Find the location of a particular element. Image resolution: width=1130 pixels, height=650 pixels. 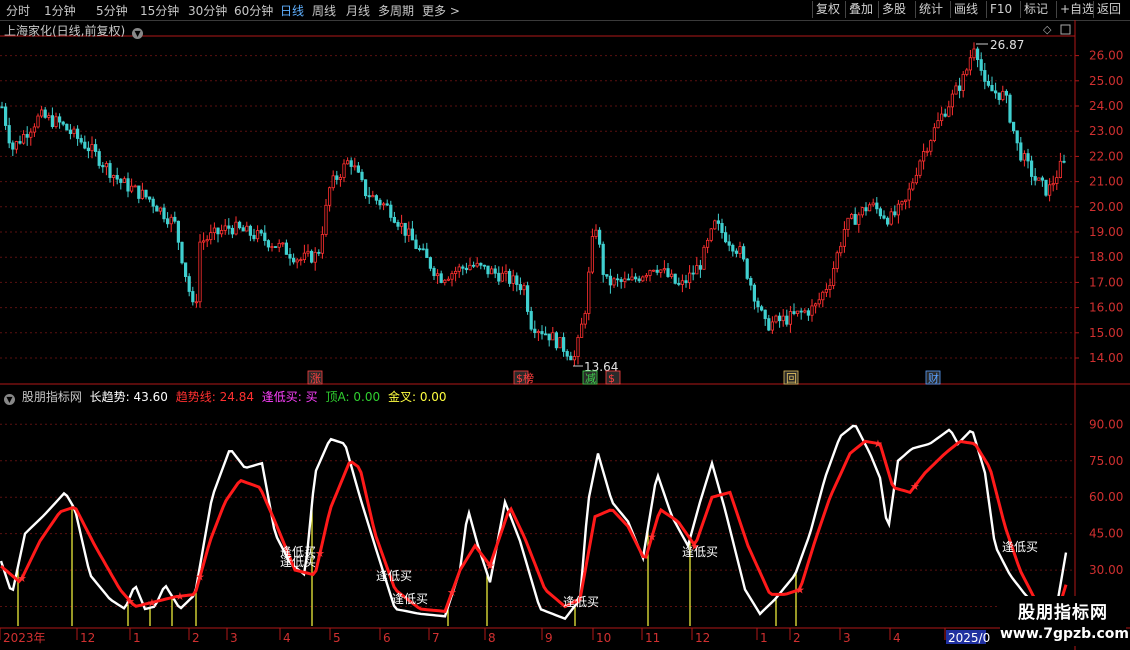

panel-max-icon is located at coordinates (1065, 29).